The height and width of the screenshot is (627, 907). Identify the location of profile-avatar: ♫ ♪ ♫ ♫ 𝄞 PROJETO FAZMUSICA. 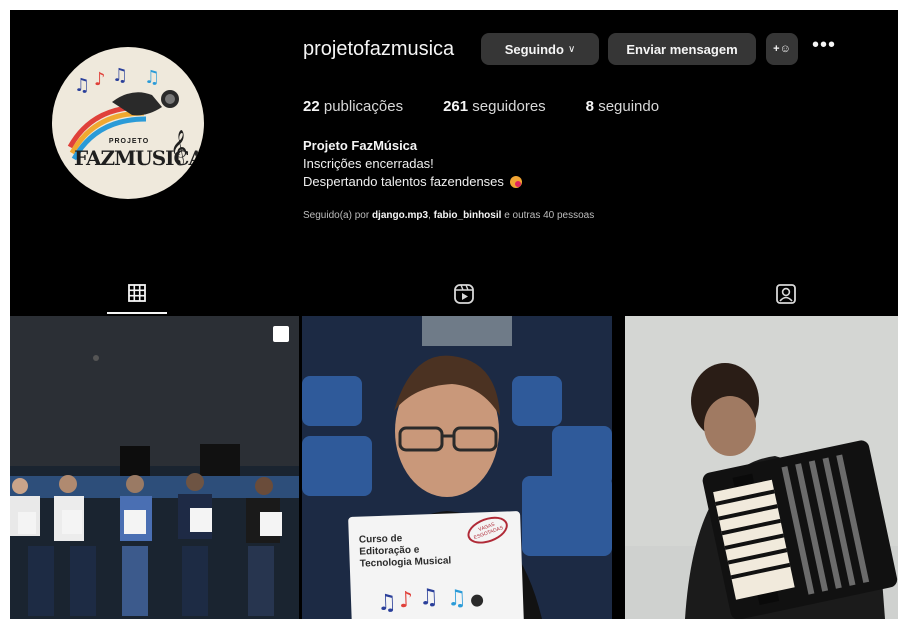
(128, 123).